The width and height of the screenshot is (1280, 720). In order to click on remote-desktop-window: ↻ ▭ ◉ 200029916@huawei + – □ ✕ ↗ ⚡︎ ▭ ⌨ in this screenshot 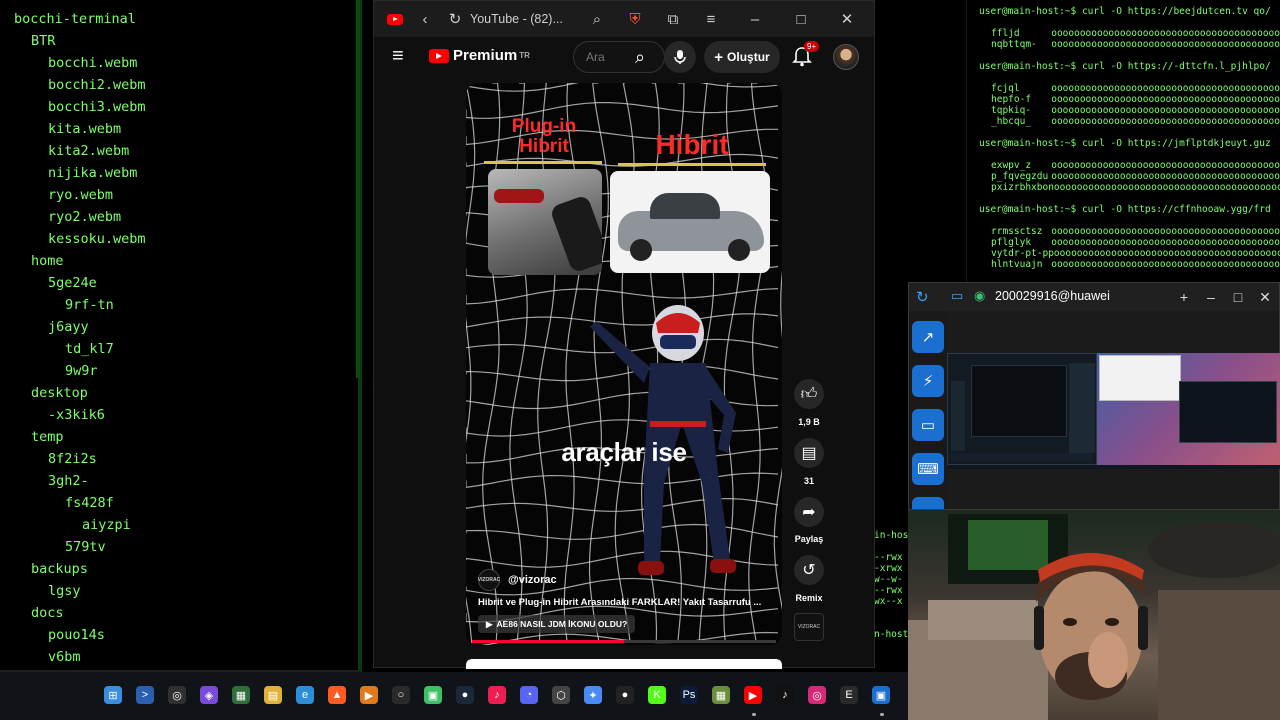, I will do `click(1094, 396)`.